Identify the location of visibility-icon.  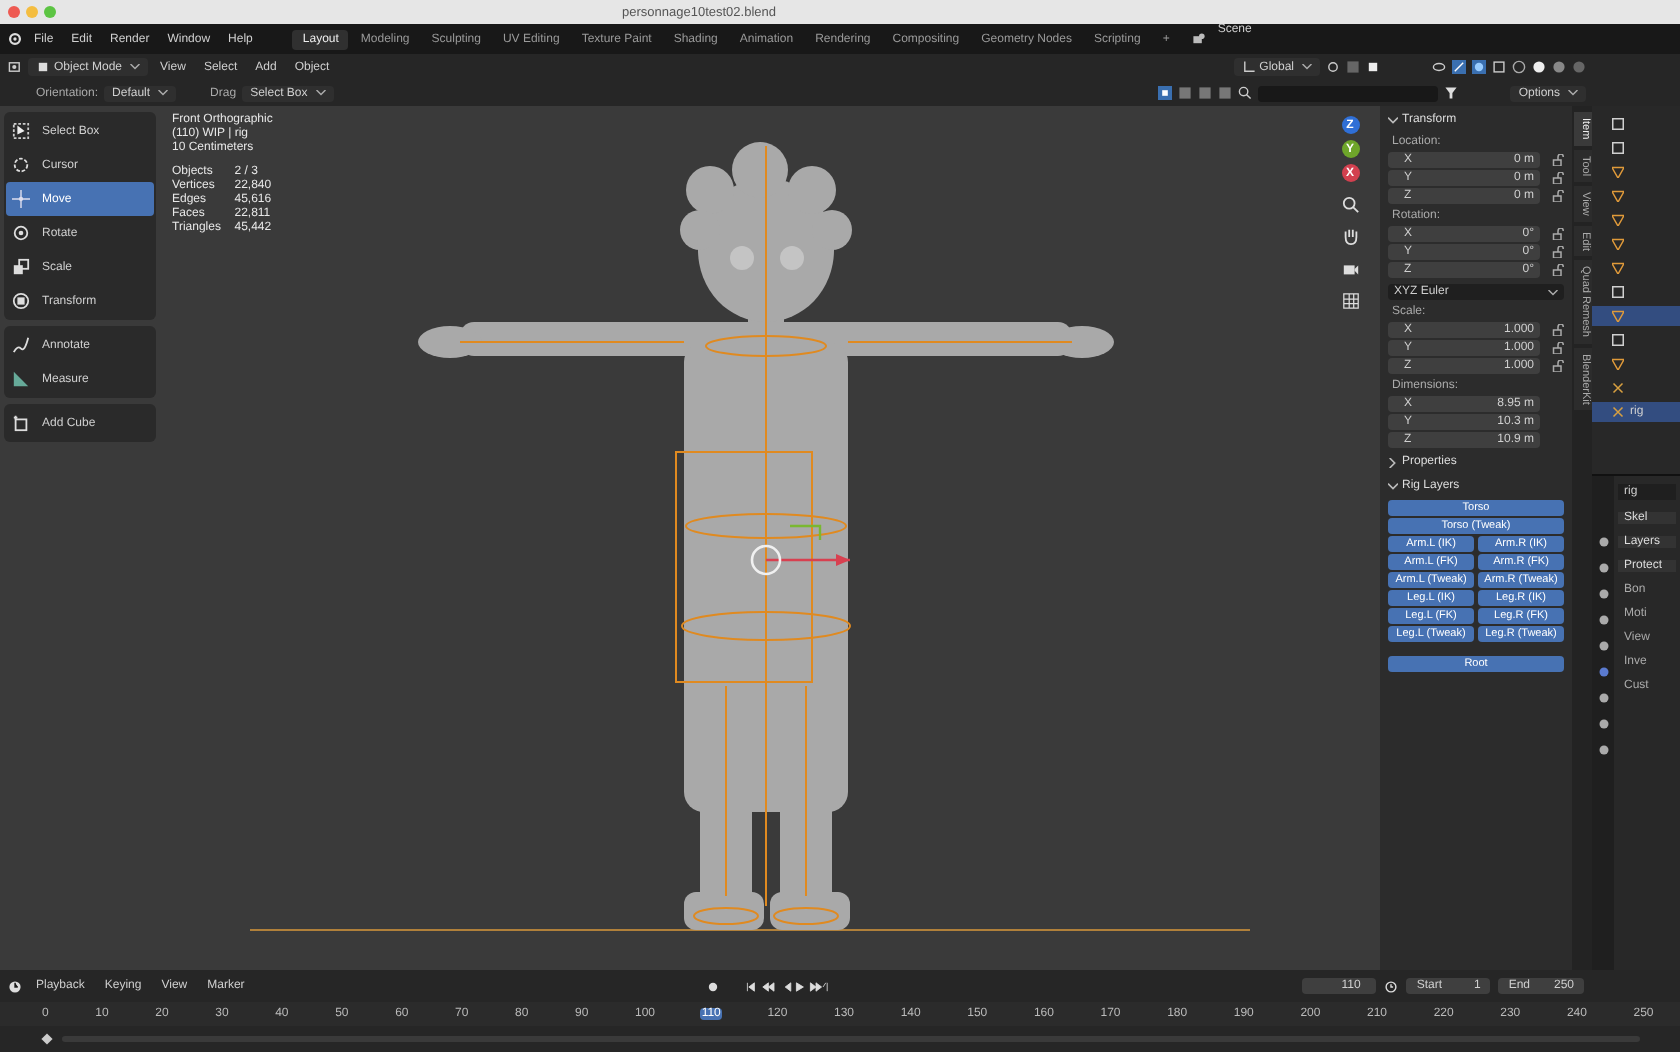
(1439, 67).